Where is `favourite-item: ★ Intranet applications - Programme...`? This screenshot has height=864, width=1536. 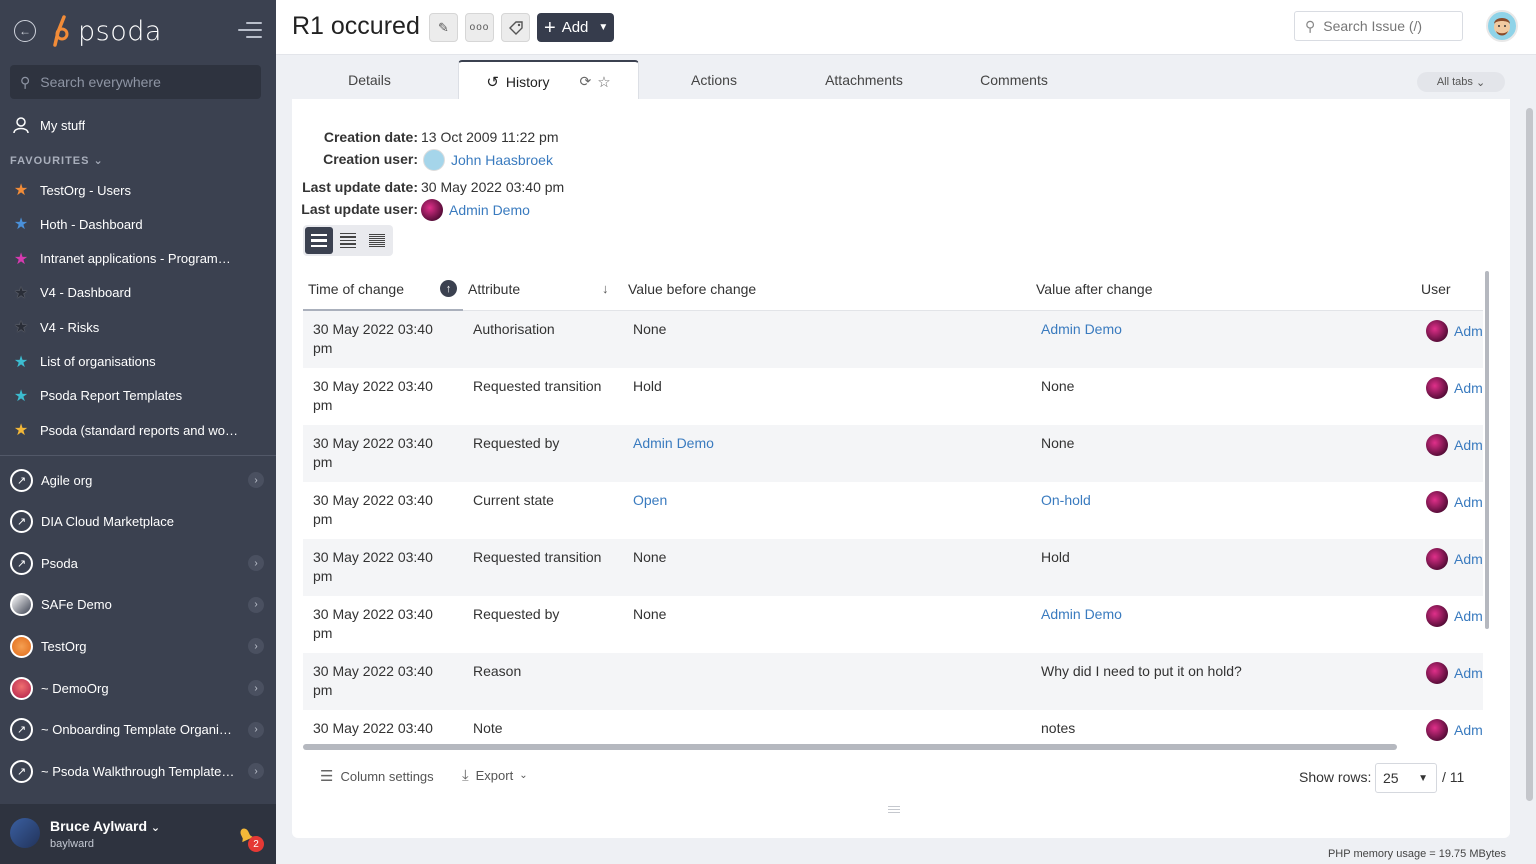 favourite-item: ★ Intranet applications - Programme... is located at coordinates (138, 259).